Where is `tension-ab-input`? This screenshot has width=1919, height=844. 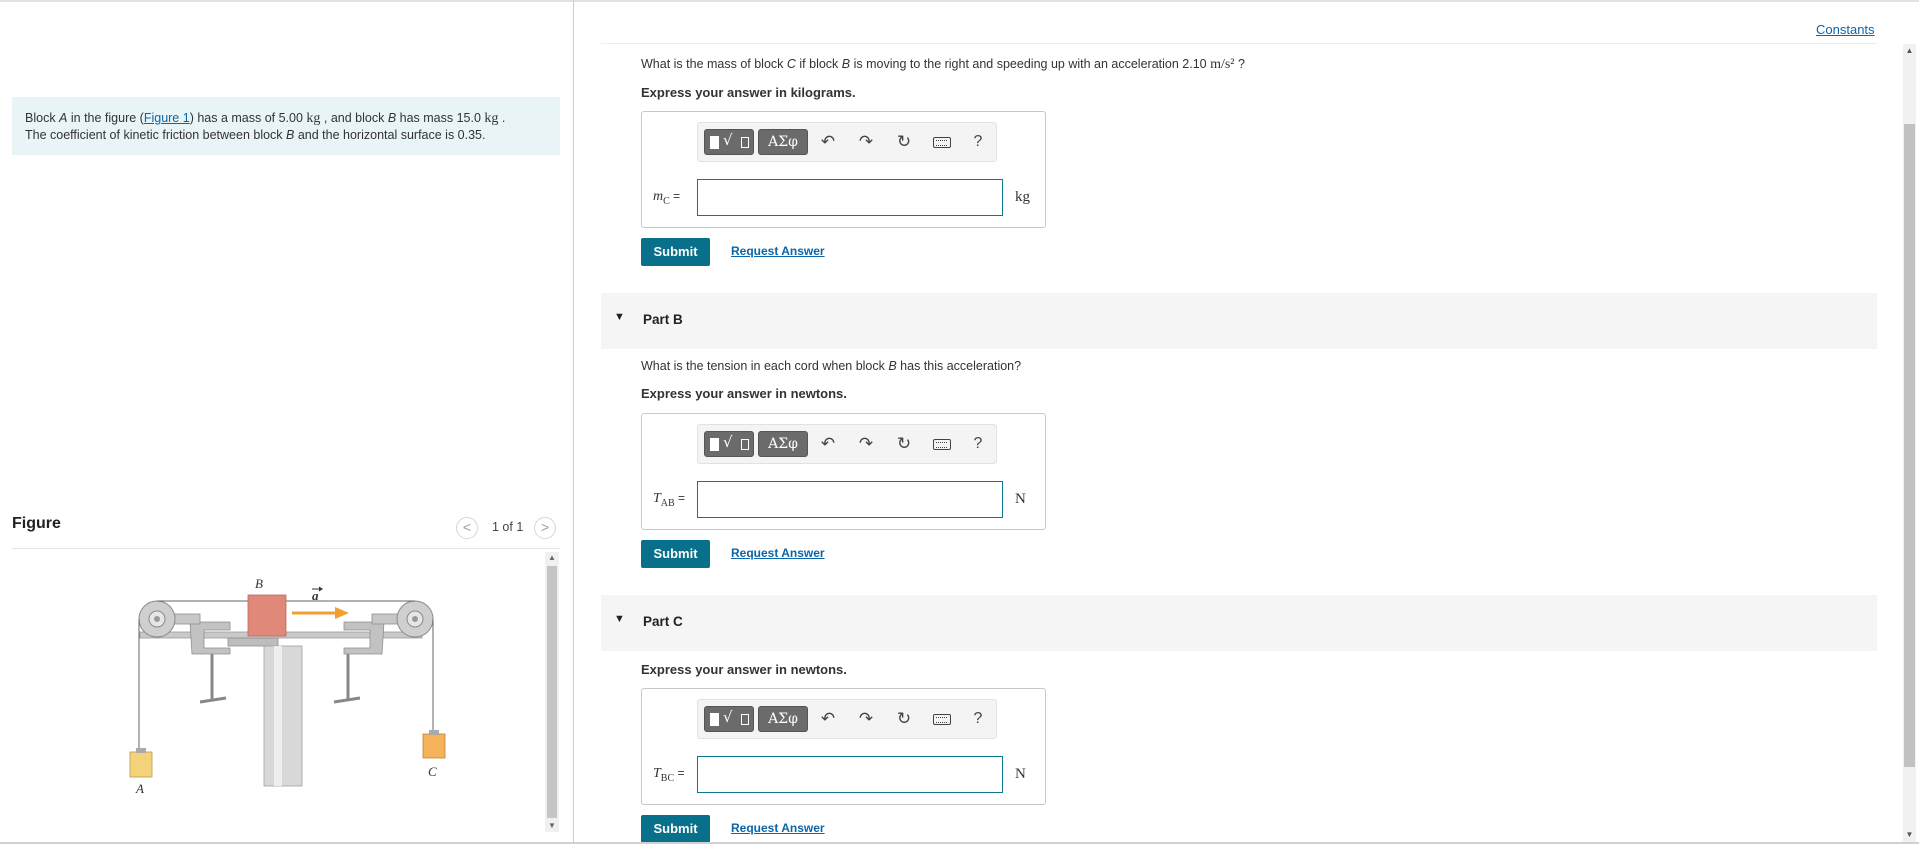 tension-ab-input is located at coordinates (850, 499).